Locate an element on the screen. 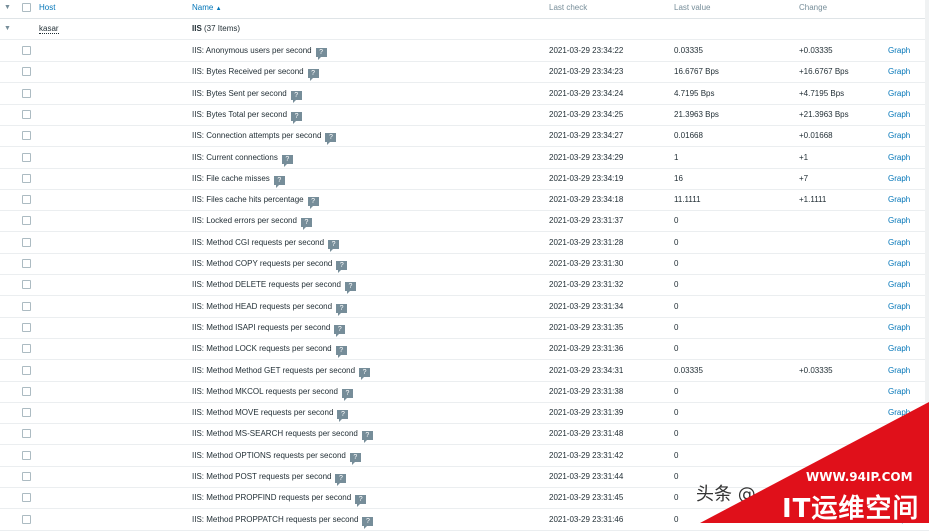 The height and width of the screenshot is (531, 929). last-check-cell: 2021-03-29 23:31:36 is located at coordinates (586, 349).